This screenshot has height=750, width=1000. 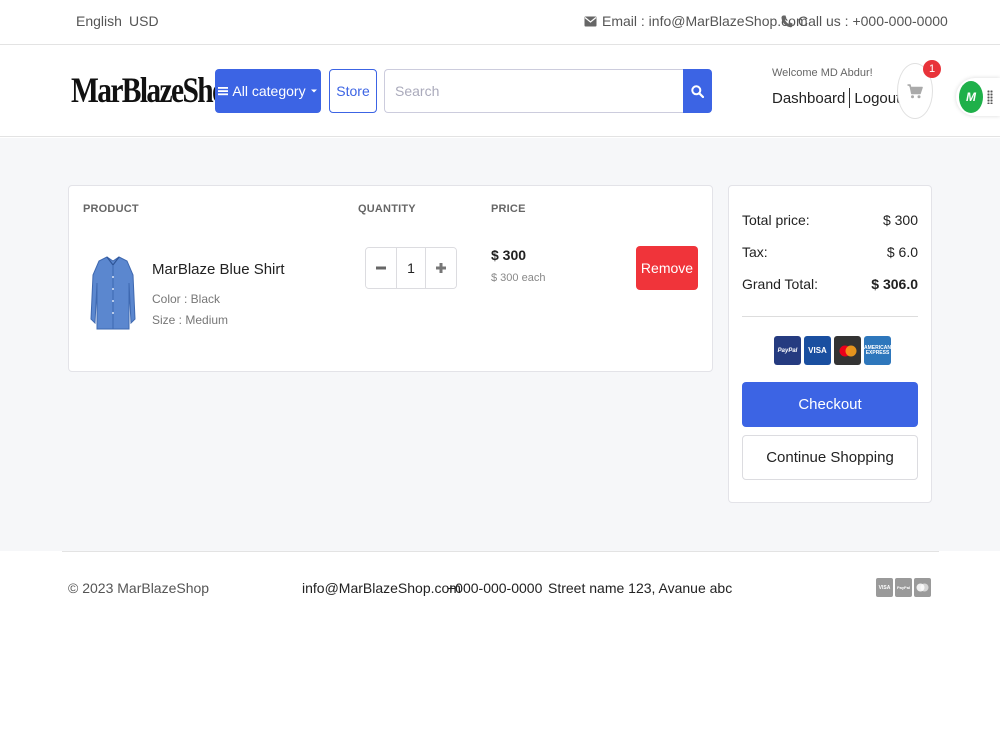 What do you see at coordinates (830, 404) in the screenshot?
I see `checkout-button: Checkout` at bounding box center [830, 404].